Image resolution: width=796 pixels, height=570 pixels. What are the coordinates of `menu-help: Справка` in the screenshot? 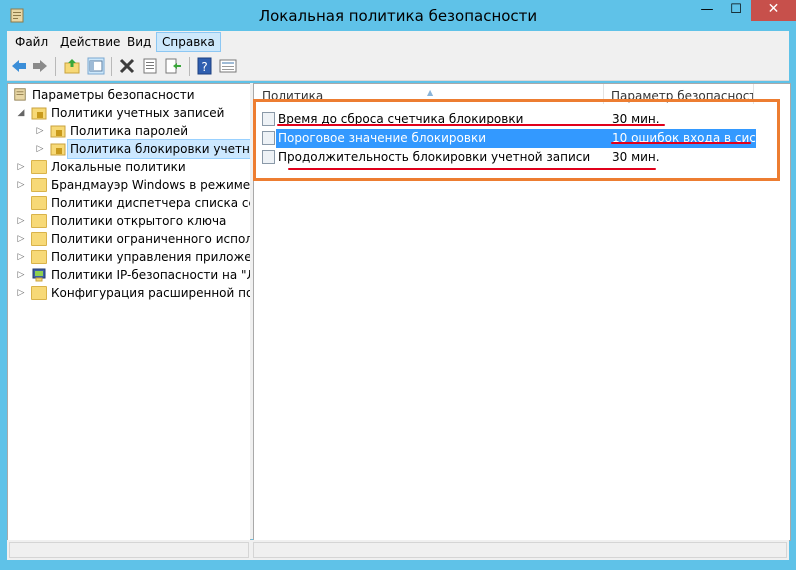 It's located at (188, 42).